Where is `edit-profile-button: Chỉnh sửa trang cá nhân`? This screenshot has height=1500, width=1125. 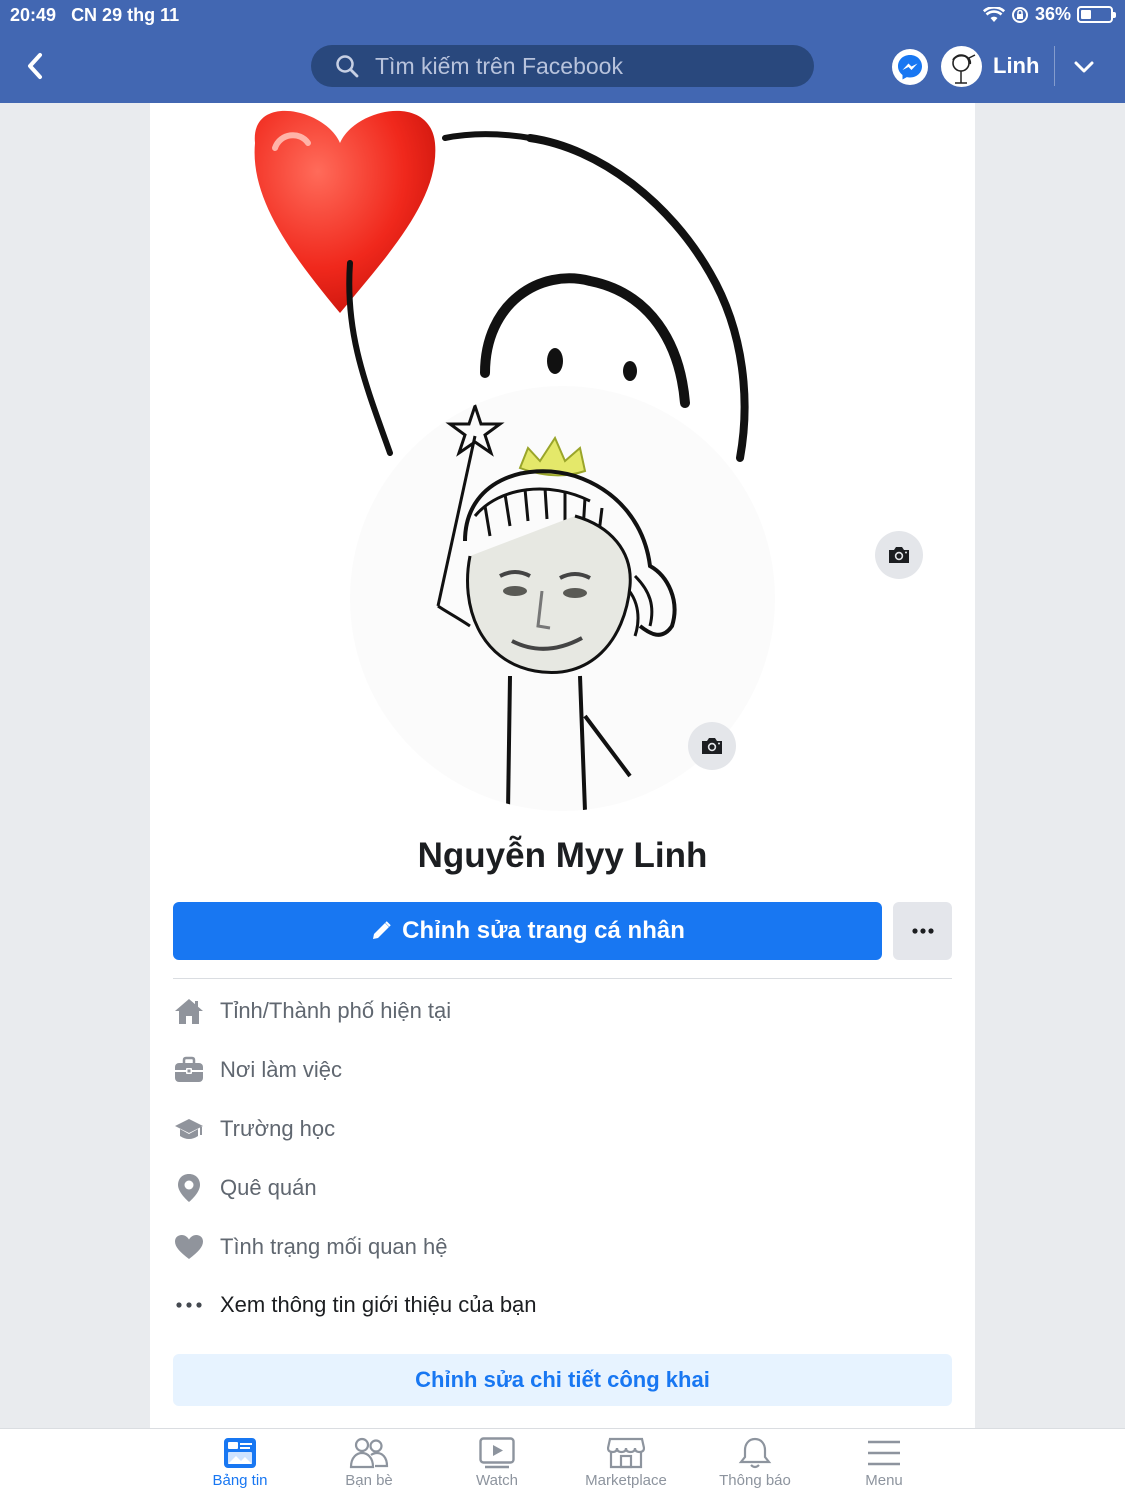 edit-profile-button: Chỉnh sửa trang cá nhân is located at coordinates (527, 931).